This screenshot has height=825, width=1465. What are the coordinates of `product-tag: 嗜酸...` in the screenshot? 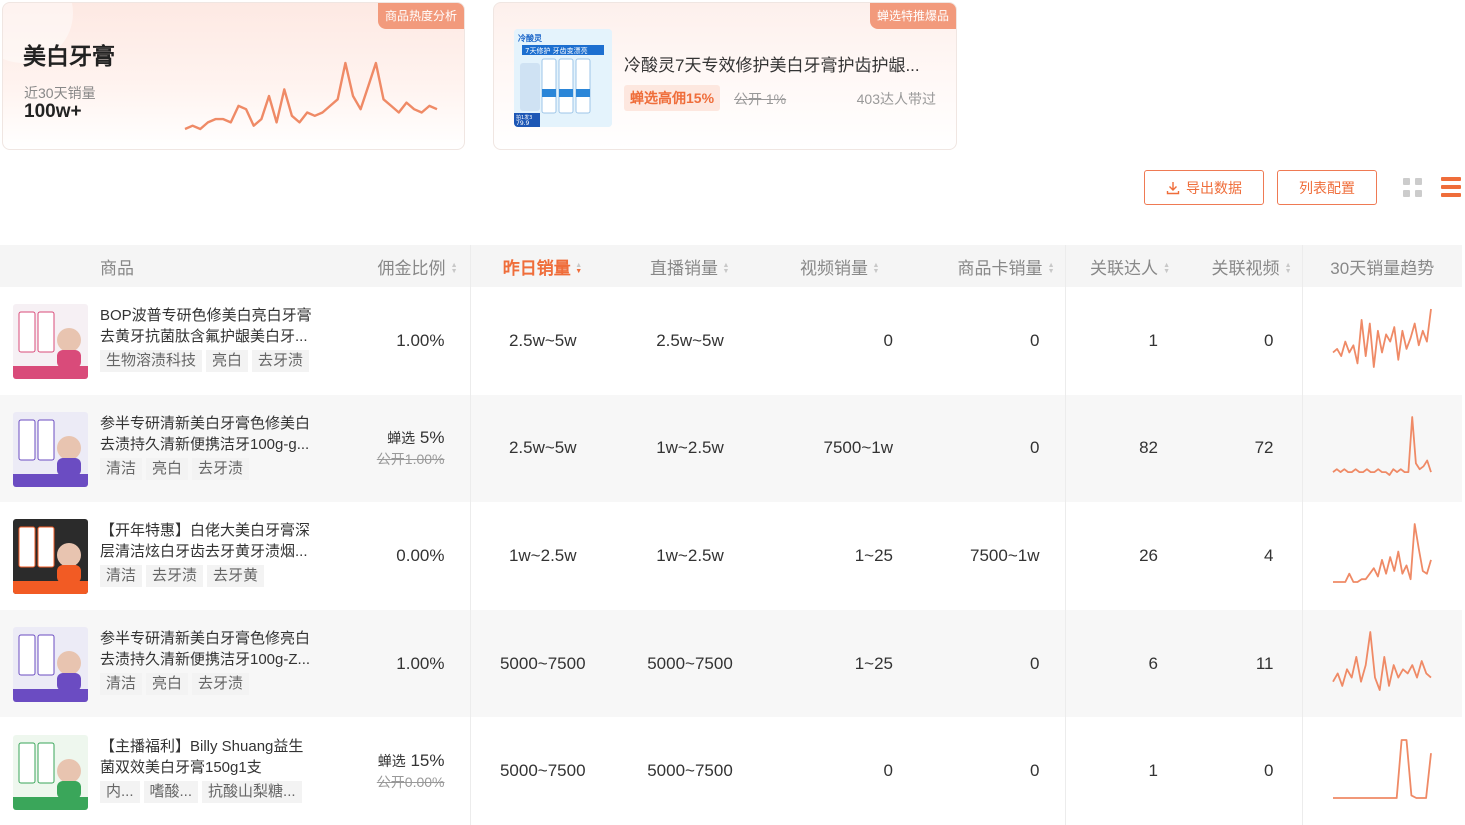 It's located at (171, 791).